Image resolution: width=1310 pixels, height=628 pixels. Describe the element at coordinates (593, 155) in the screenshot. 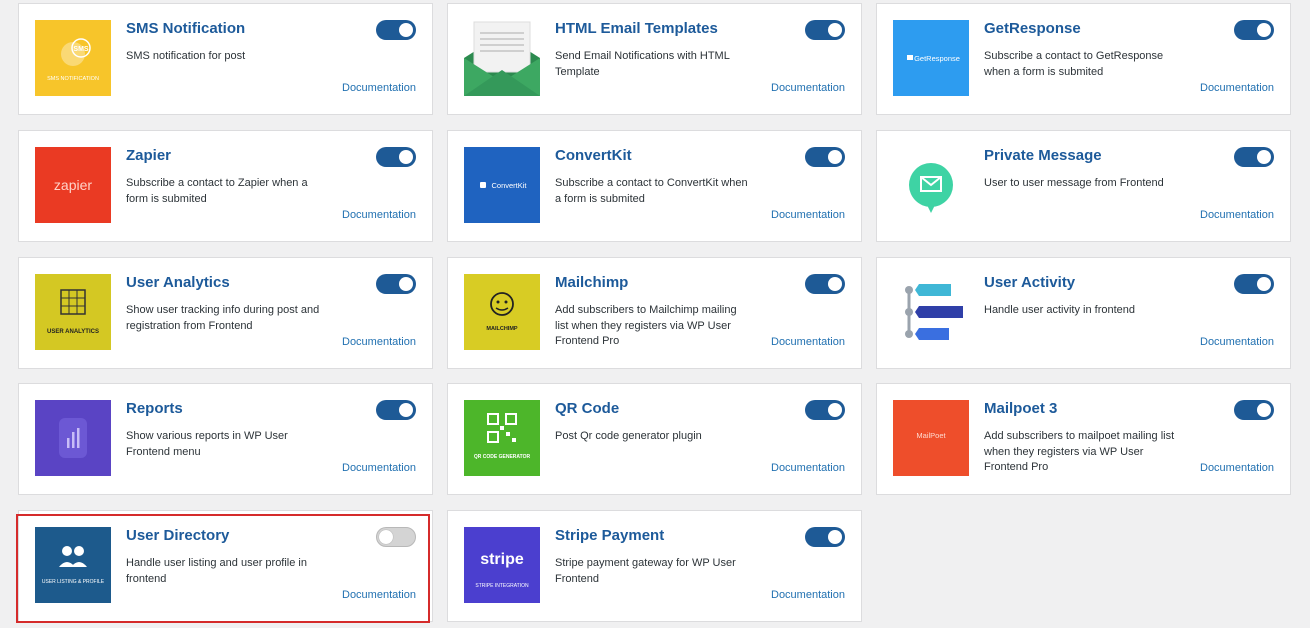

I see `module-title: ConvertKit` at that location.